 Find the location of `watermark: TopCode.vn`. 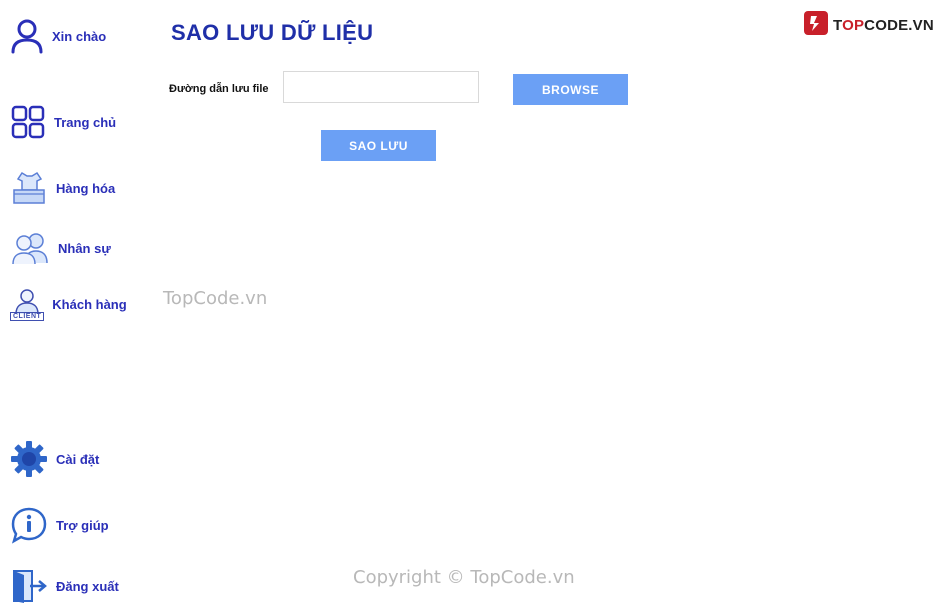

watermark: TopCode.vn is located at coordinates (215, 298).